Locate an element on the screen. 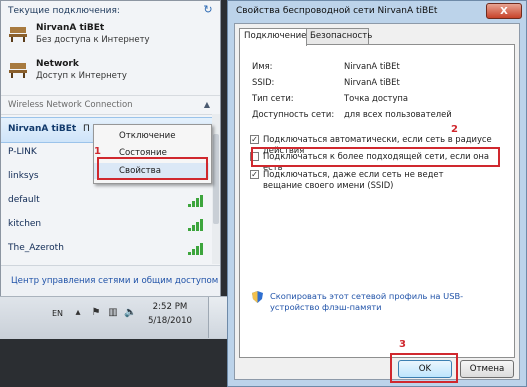  network-tray-icon: ▥ is located at coordinates (113, 313).